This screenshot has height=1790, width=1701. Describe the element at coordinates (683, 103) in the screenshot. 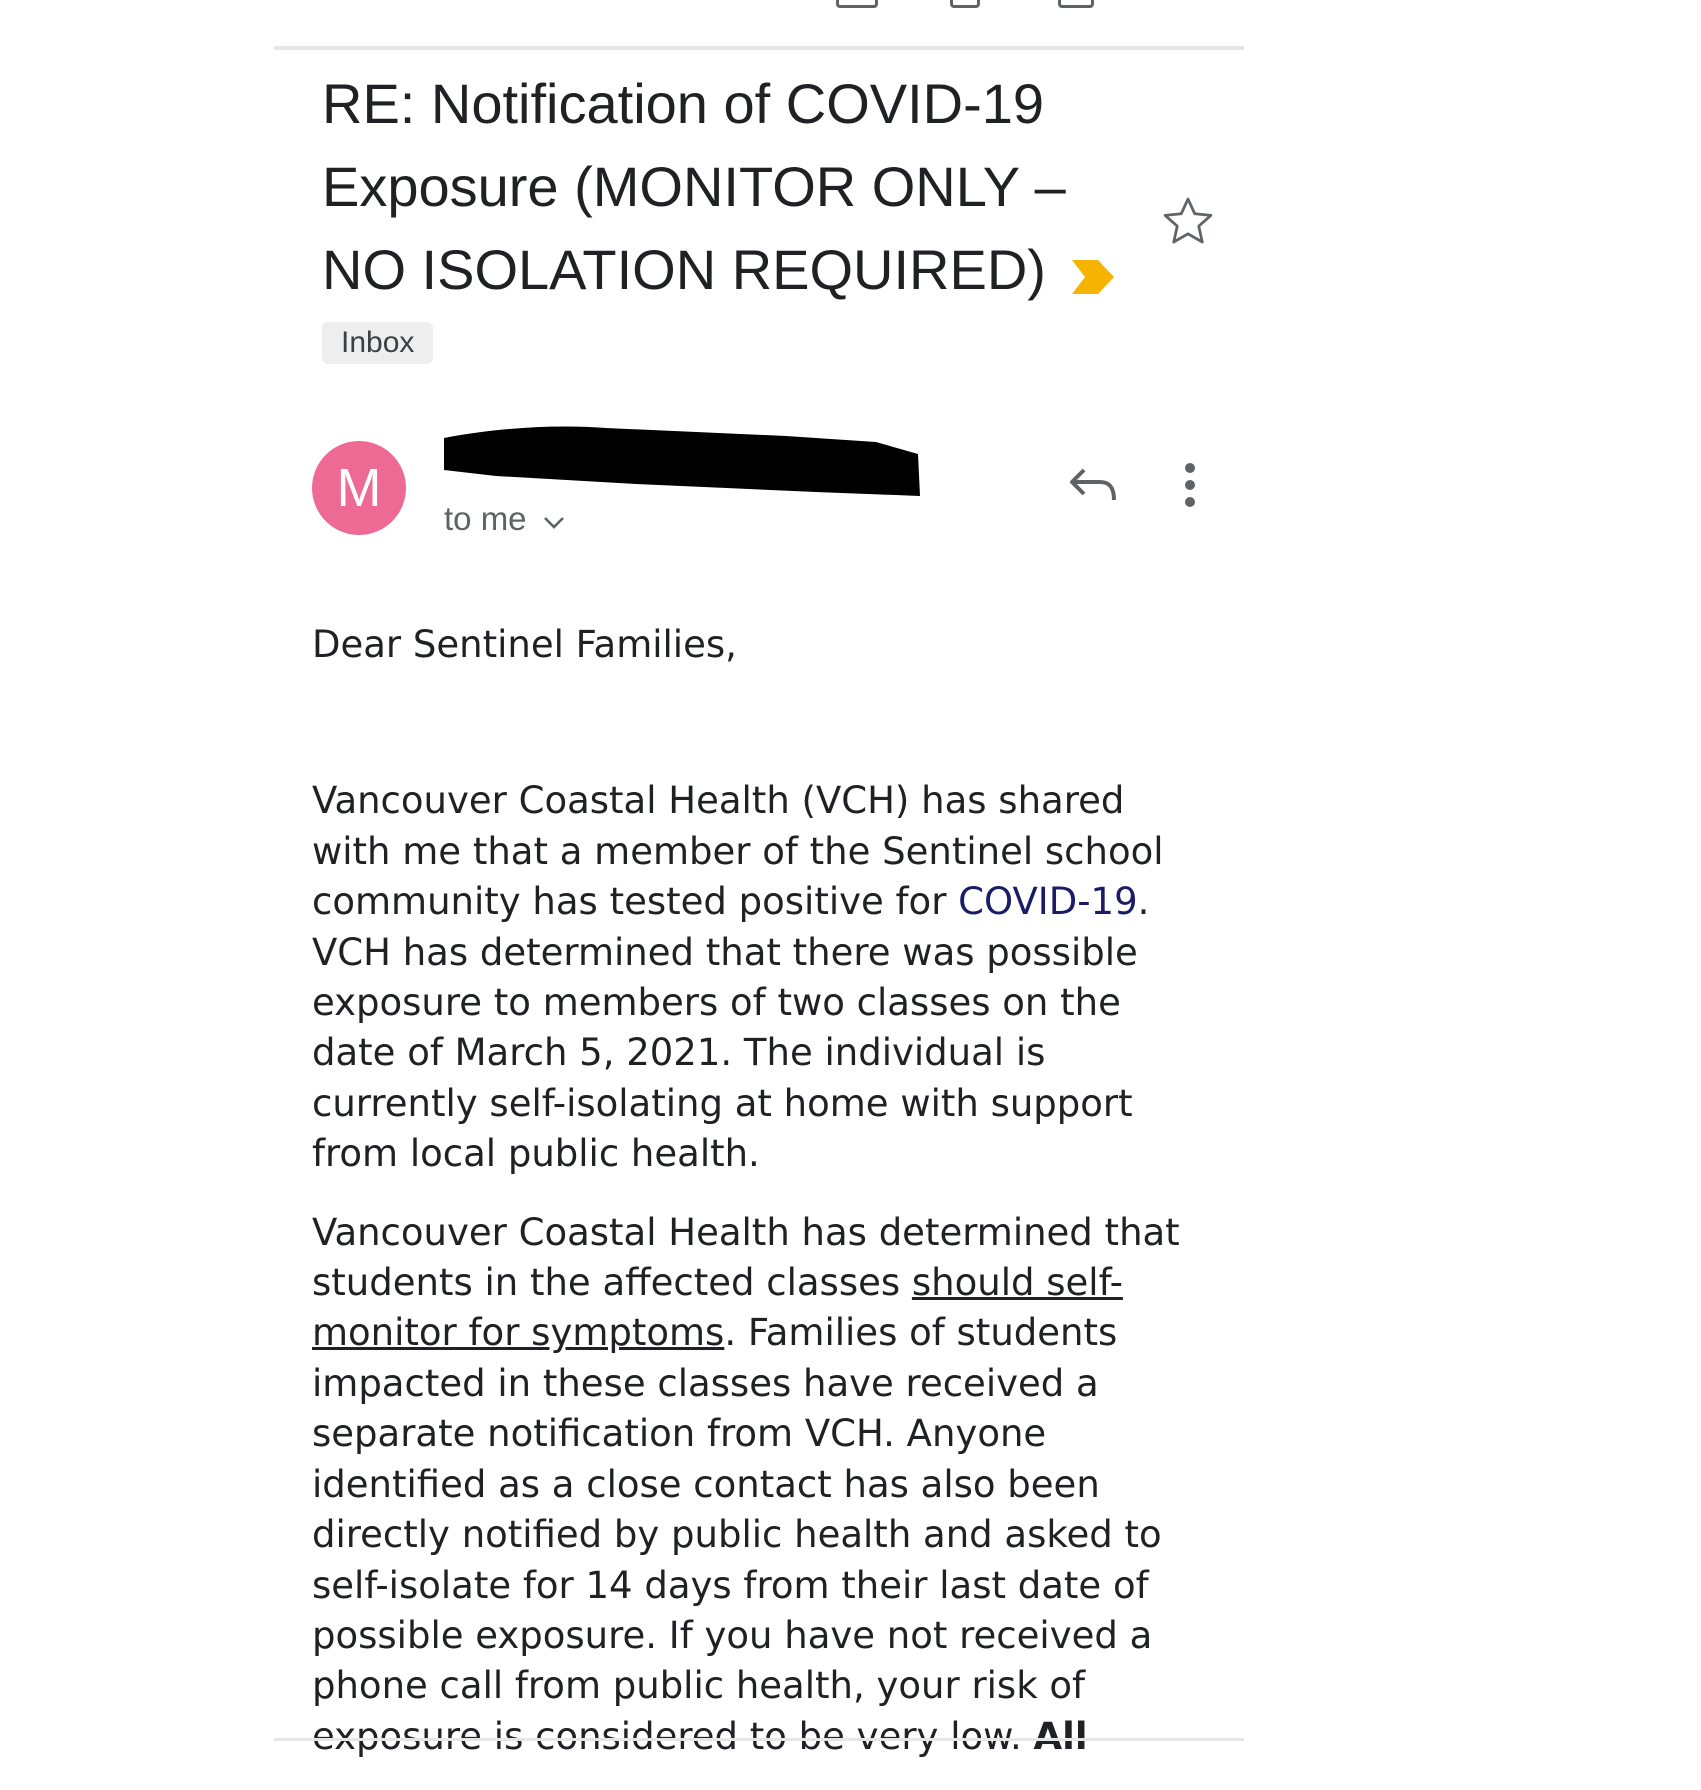

I see `subject-line-1: RE: Notification of COVID-19` at that location.